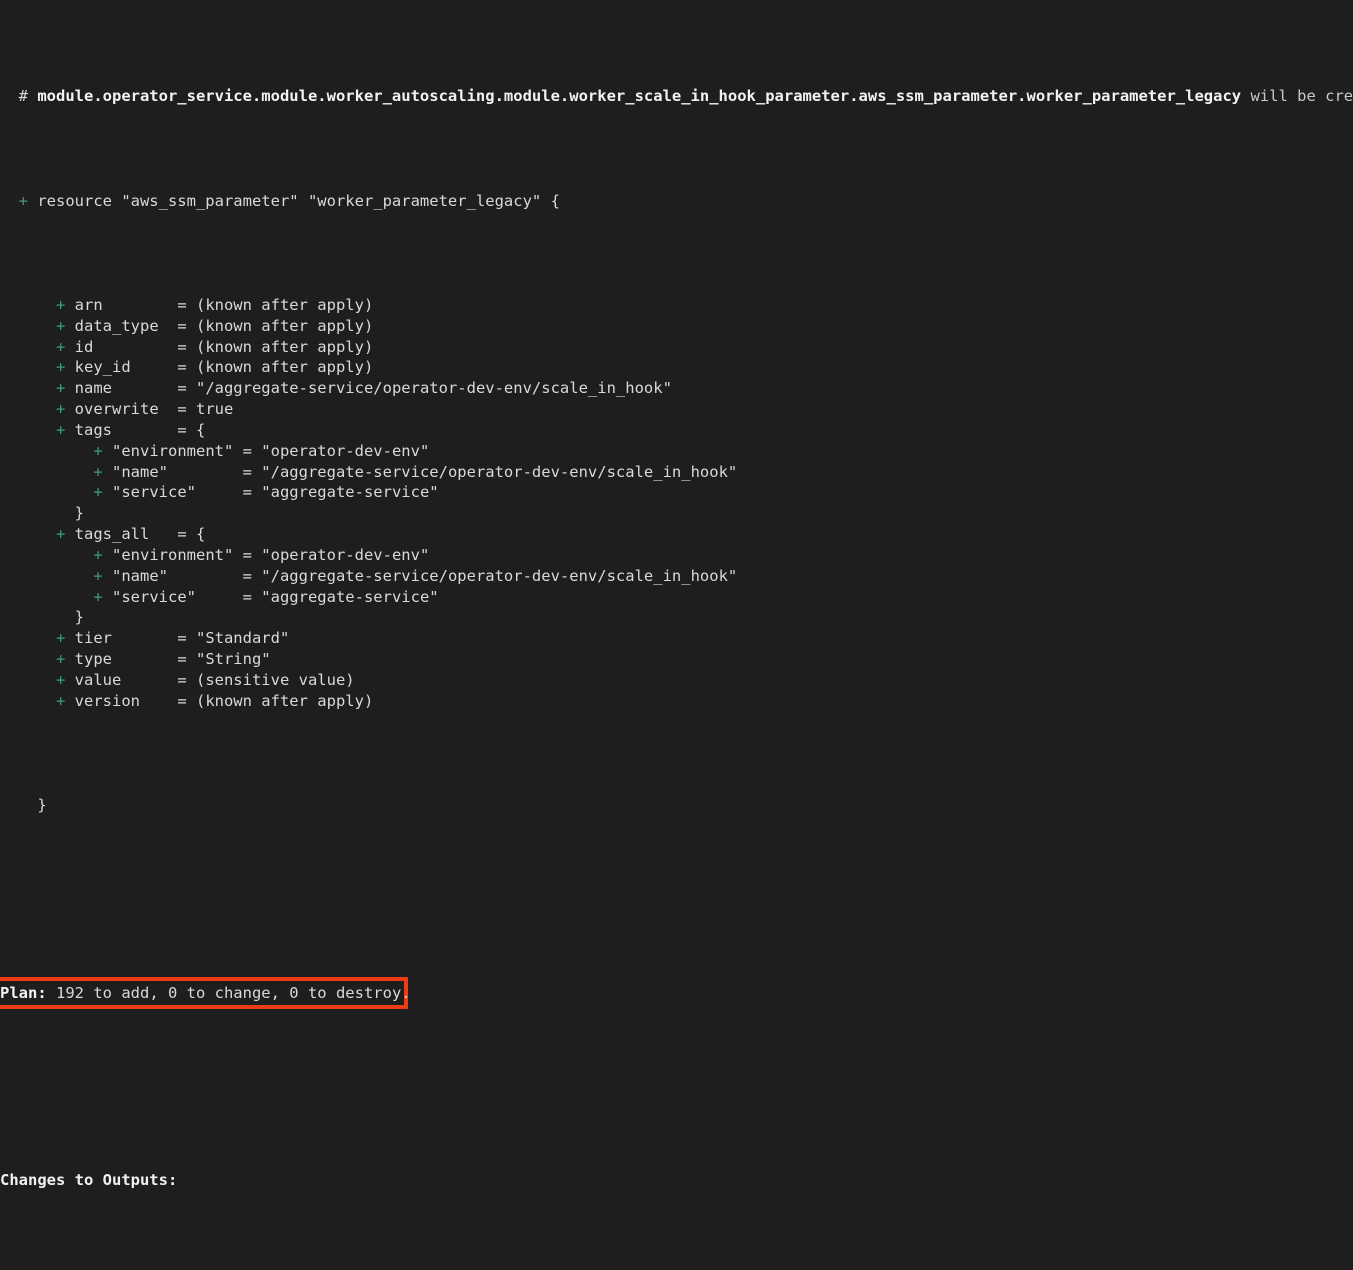 Image resolution: width=1353 pixels, height=1270 pixels. I want to click on closing-brace: }, so click(23, 805).